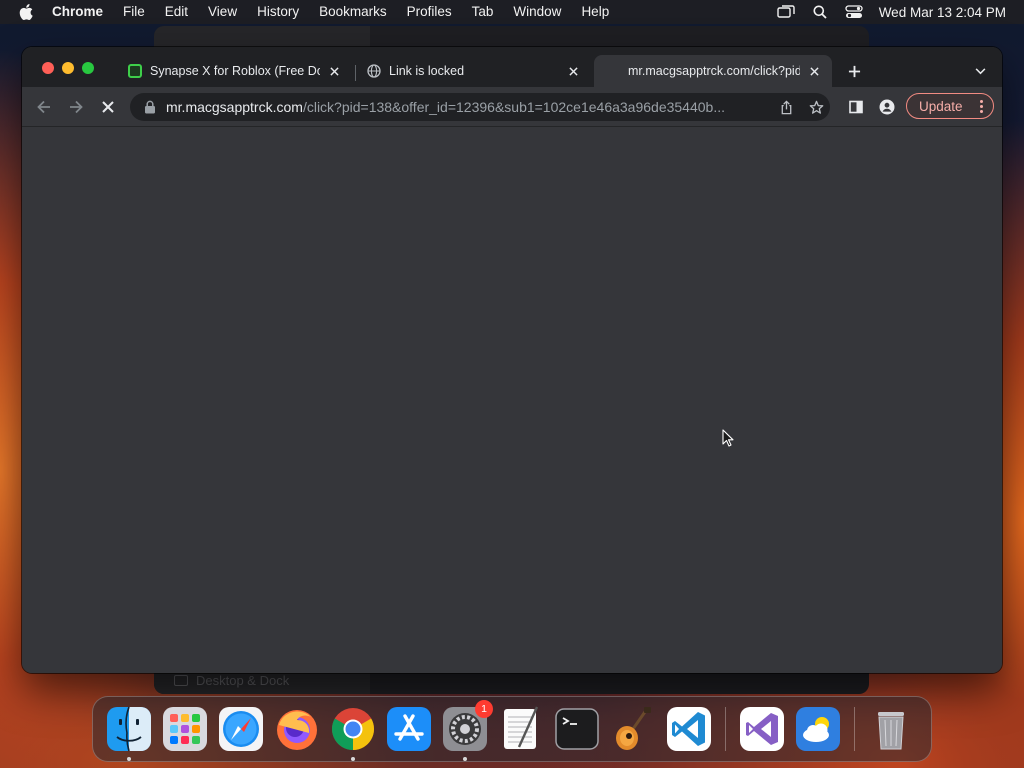 The image size is (1024, 768). What do you see at coordinates (595, 12) in the screenshot?
I see `menu-help: Help` at bounding box center [595, 12].